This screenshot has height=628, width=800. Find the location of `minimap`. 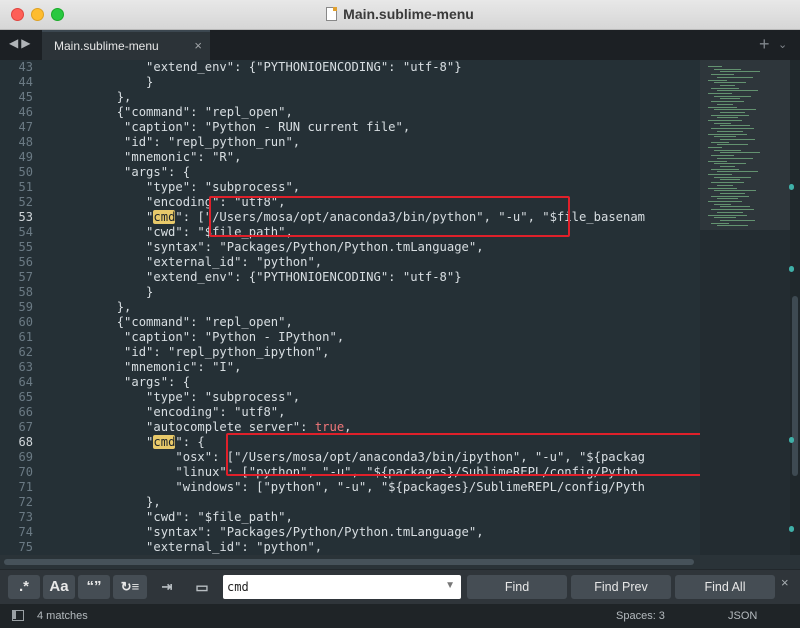

minimap is located at coordinates (745, 307).